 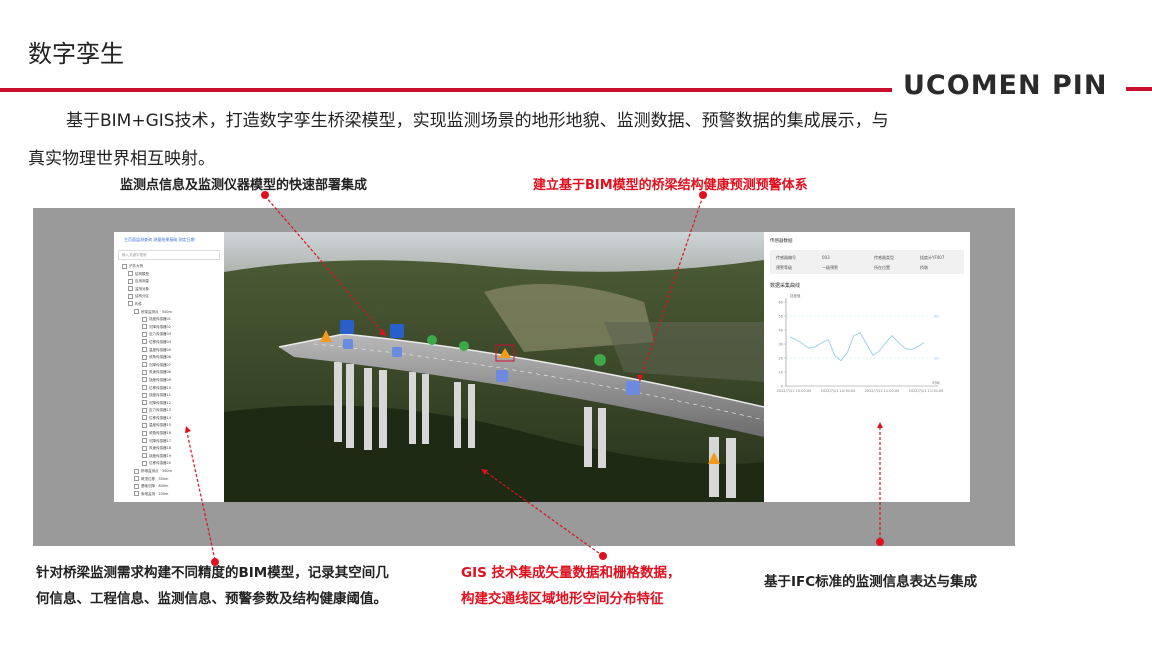 What do you see at coordinates (211, 599) in the screenshot?
I see `callout-bim-model-line2: 何信息、工程信息、监测信息、预警参数及结构健康阈值。` at bounding box center [211, 599].